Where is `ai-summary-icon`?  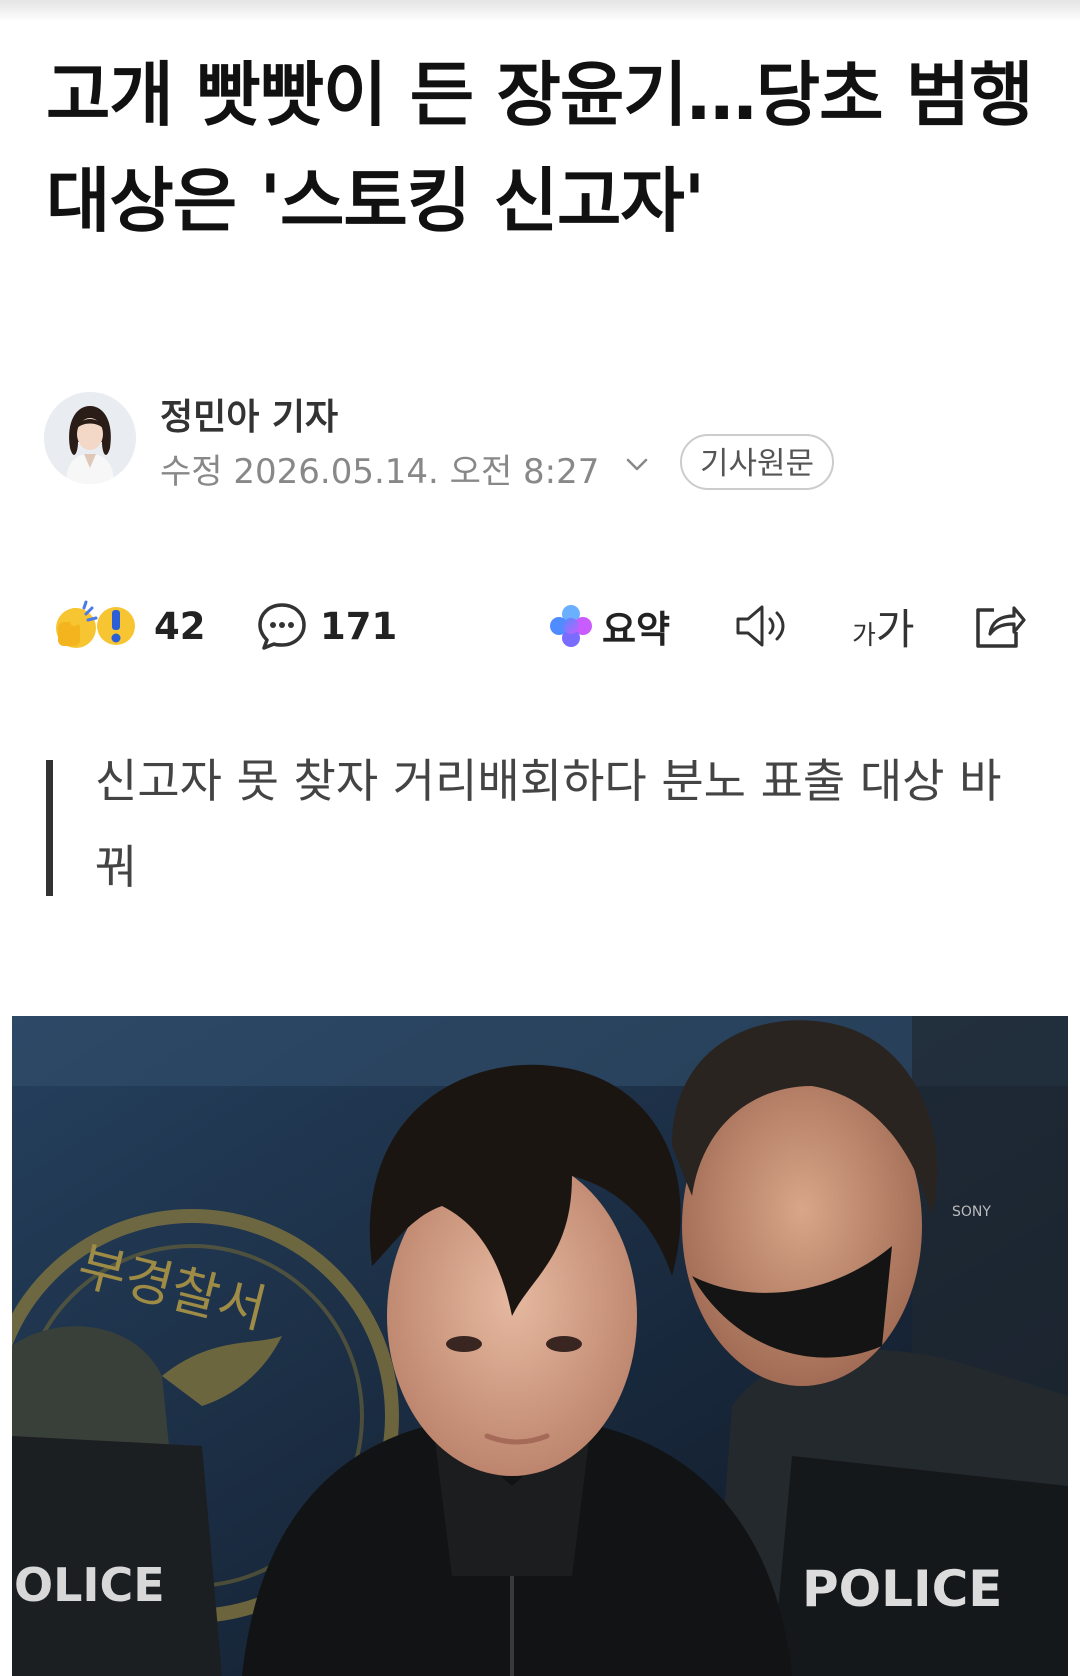 ai-summary-icon is located at coordinates (571, 626).